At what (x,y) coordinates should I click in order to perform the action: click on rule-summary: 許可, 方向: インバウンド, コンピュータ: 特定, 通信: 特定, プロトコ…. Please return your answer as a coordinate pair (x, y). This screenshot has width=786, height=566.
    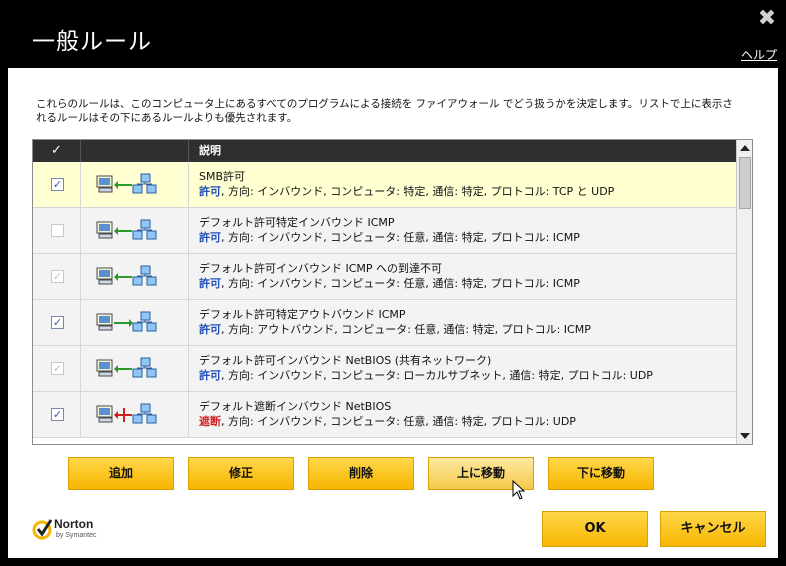
    Looking at the image, I should click on (406, 191).